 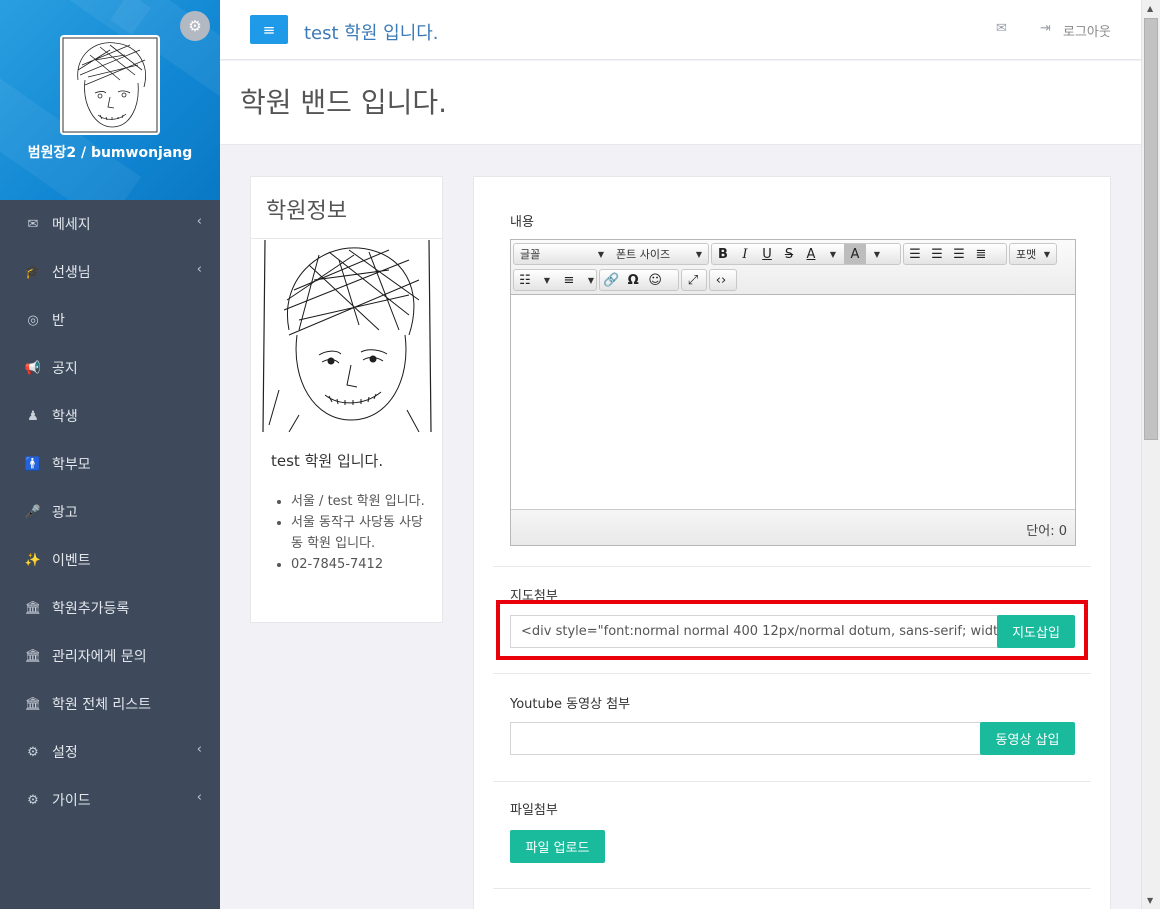 I want to click on emoji-icon: ☺, so click(x=655, y=280).